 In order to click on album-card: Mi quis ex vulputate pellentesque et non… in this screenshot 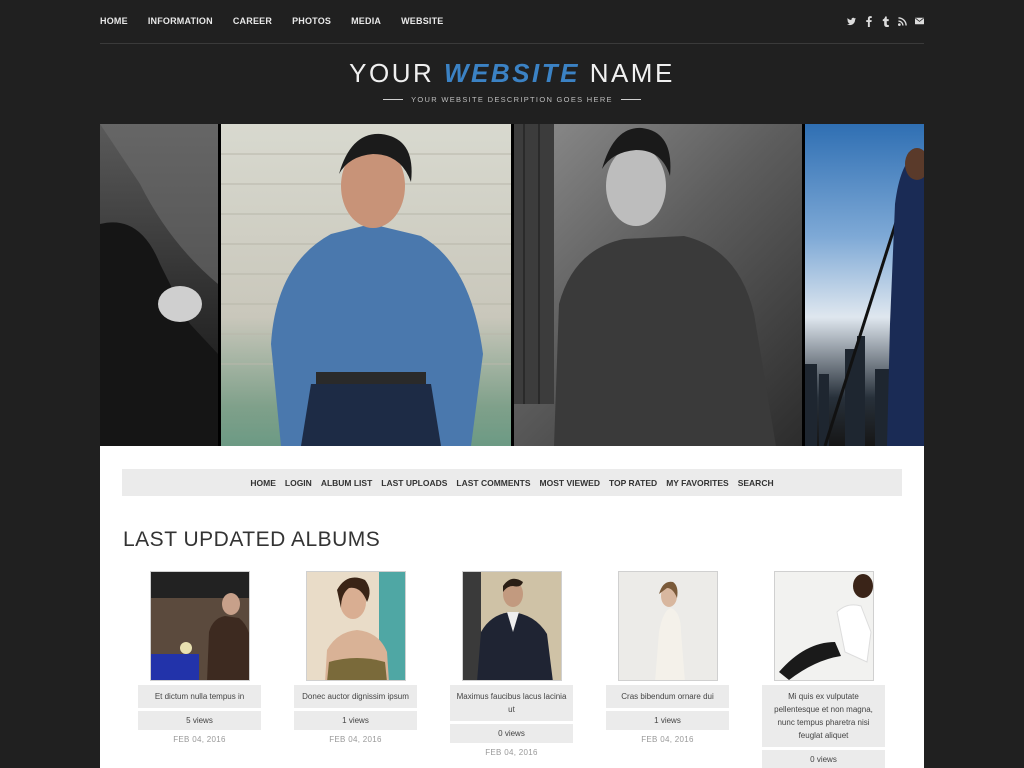, I will do `click(823, 669)`.